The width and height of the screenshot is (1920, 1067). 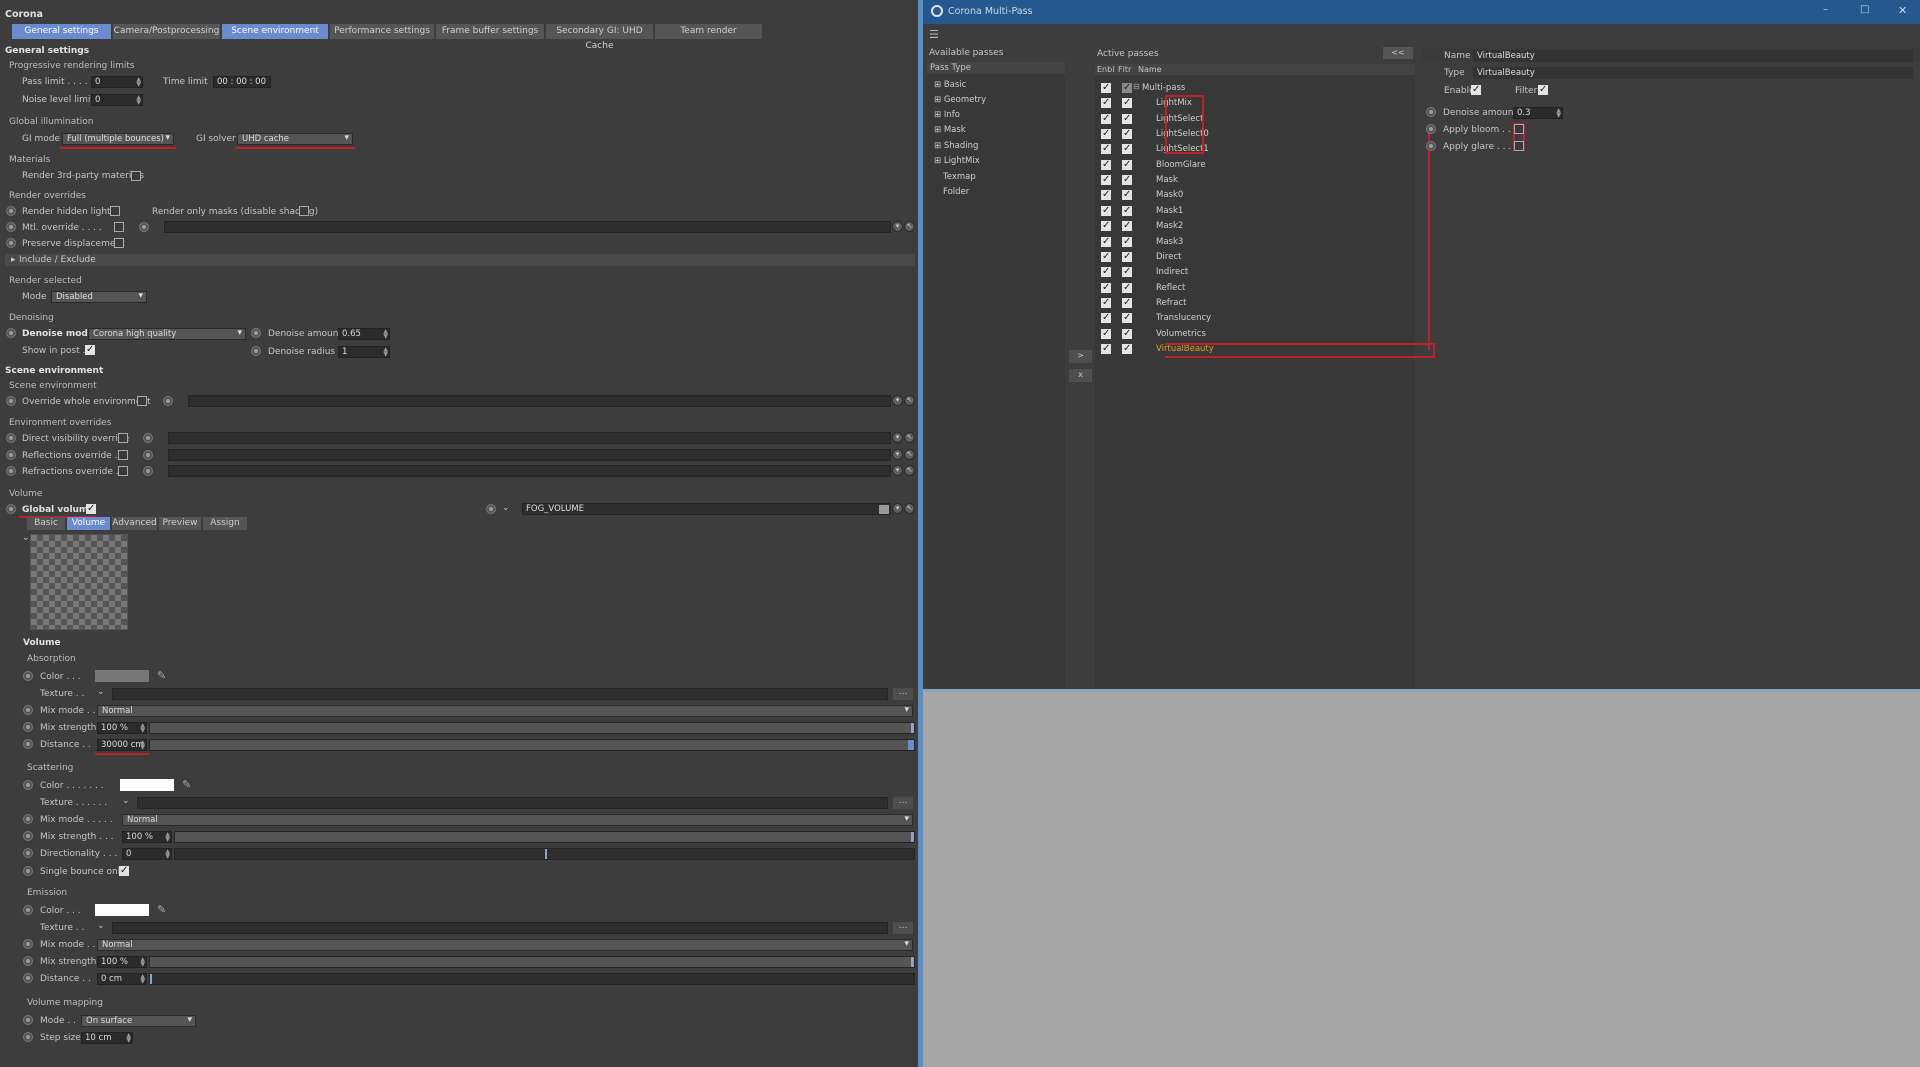 What do you see at coordinates (11, 471) in the screenshot?
I see `refractions-anim-icon` at bounding box center [11, 471].